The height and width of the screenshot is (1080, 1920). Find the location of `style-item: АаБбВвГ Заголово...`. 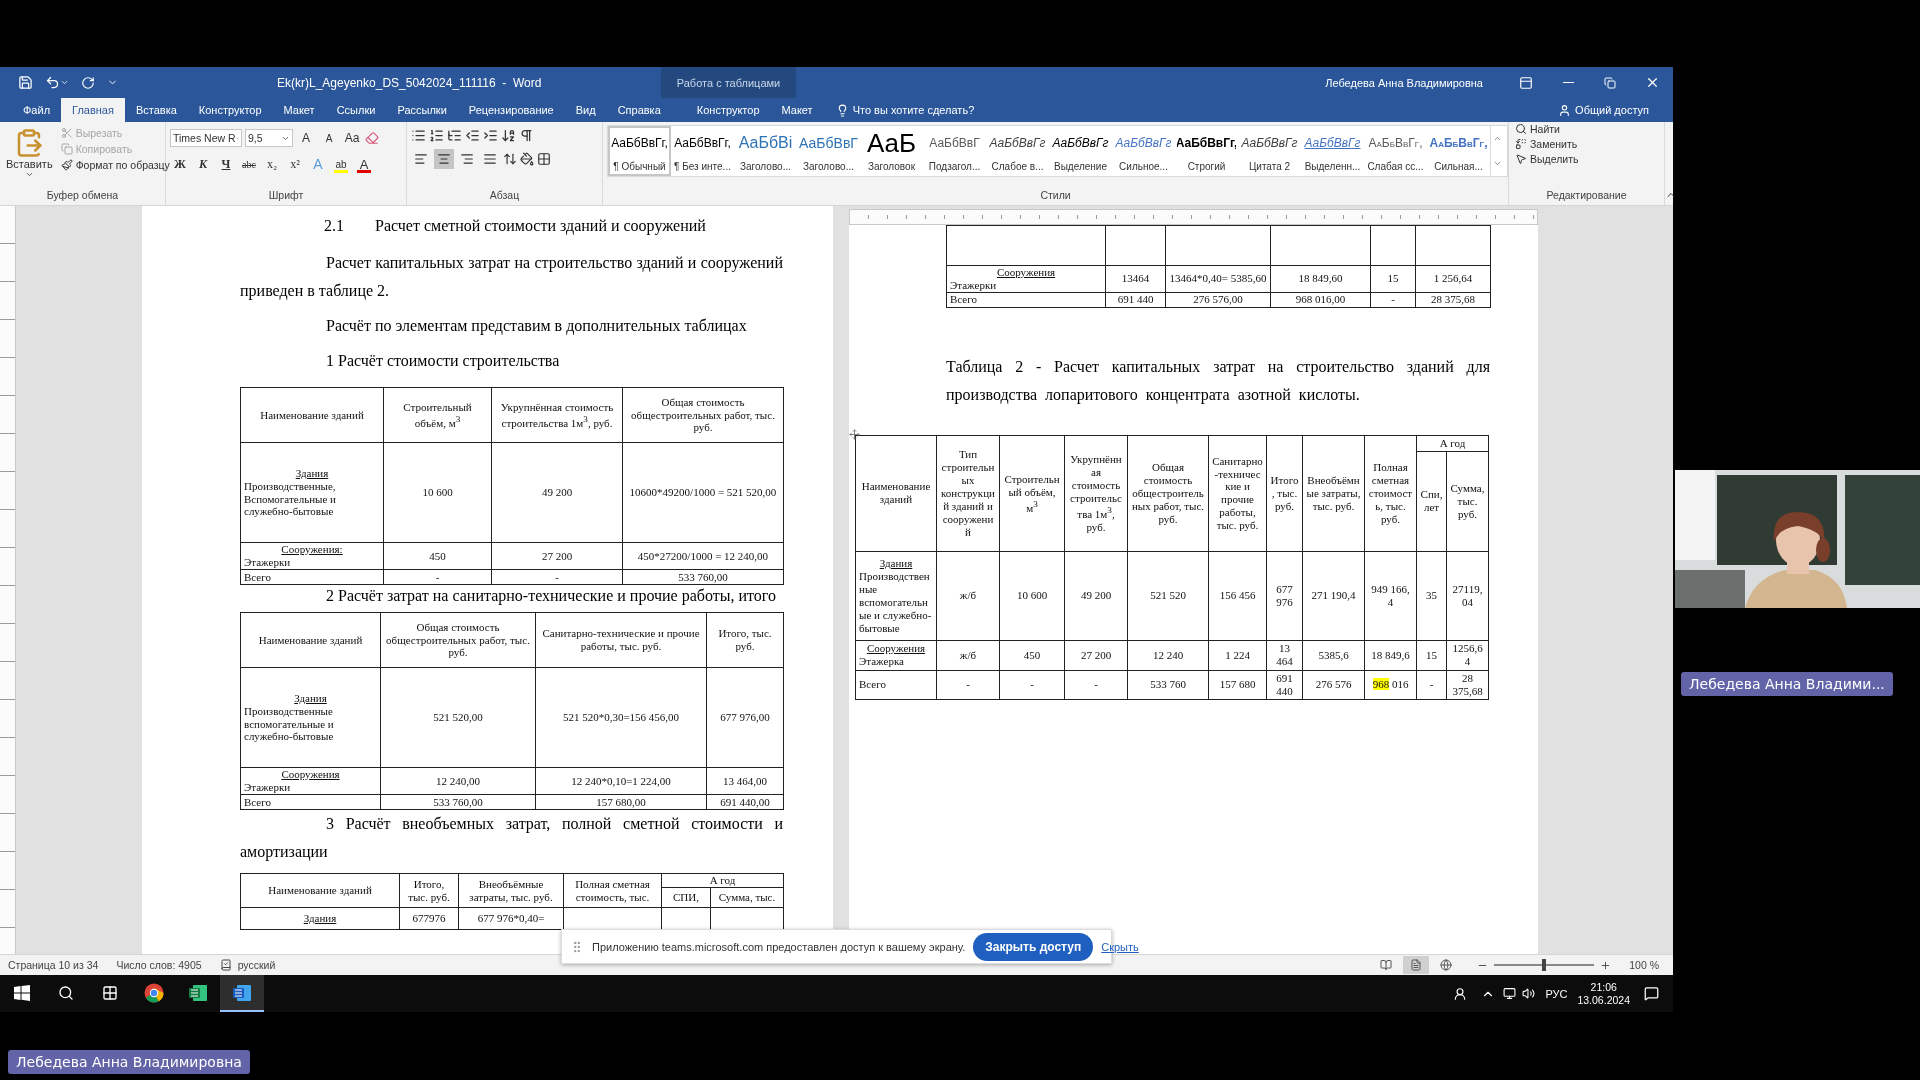

style-item: АаБбВвГ Заголово... is located at coordinates (828, 151).